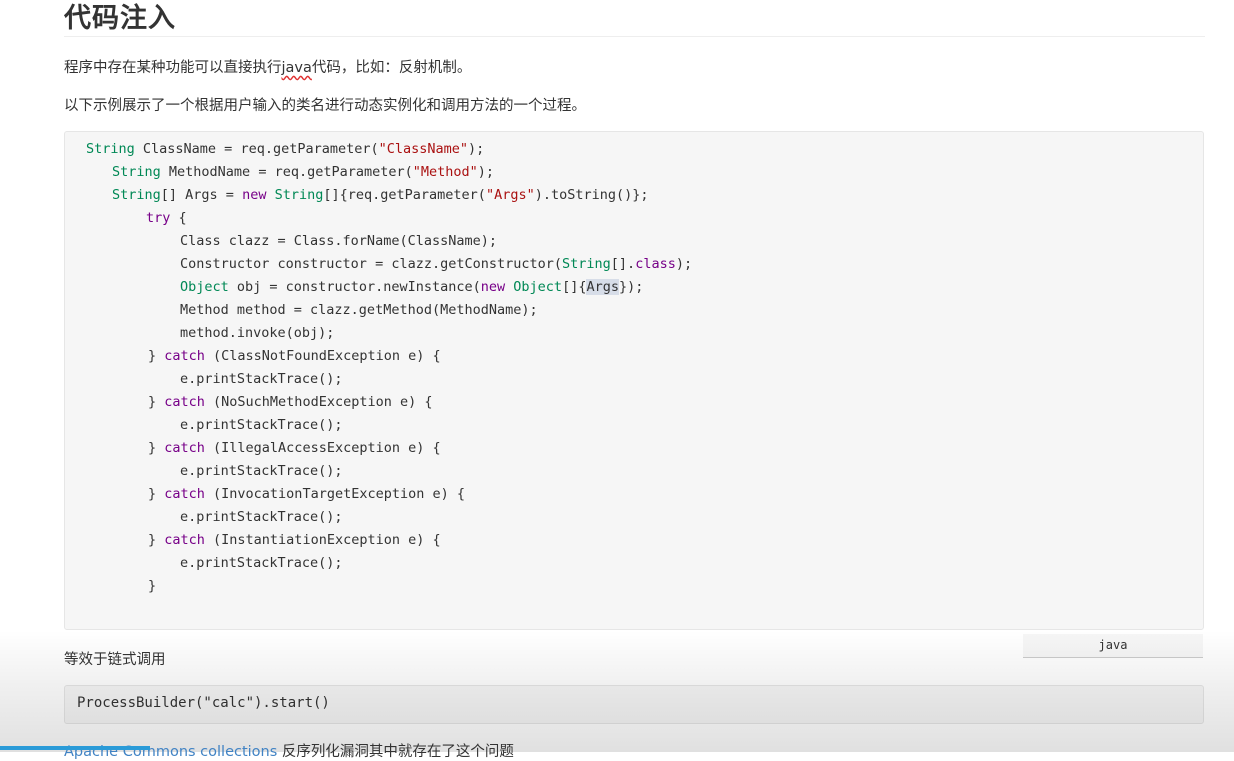  Describe the element at coordinates (354, 287) in the screenshot. I see `code-token: obj = constructor.newInstance(` at that location.